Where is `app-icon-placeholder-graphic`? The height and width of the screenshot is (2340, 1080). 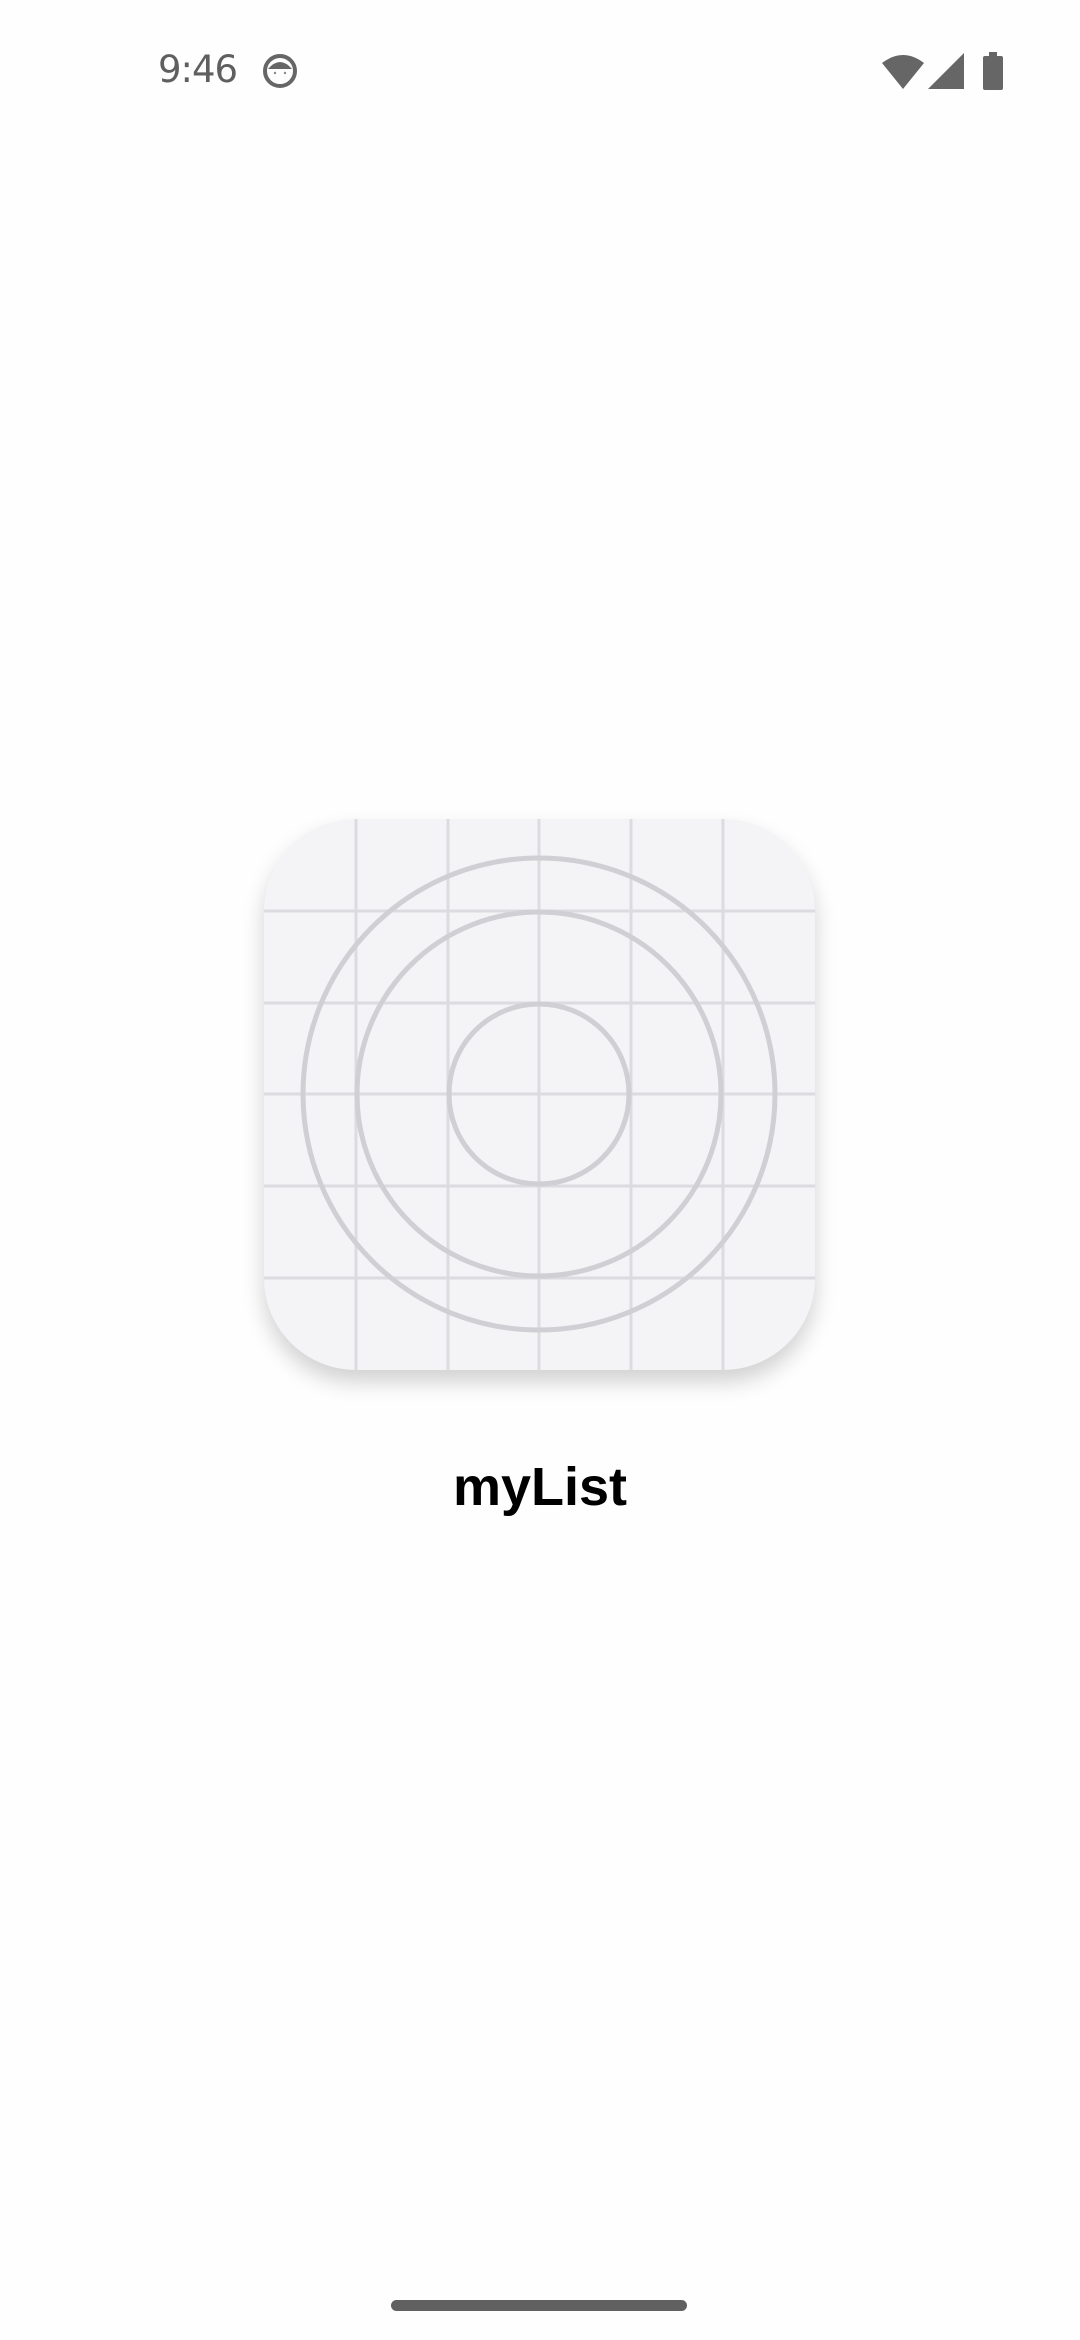 app-icon-placeholder-graphic is located at coordinates (539, 1094).